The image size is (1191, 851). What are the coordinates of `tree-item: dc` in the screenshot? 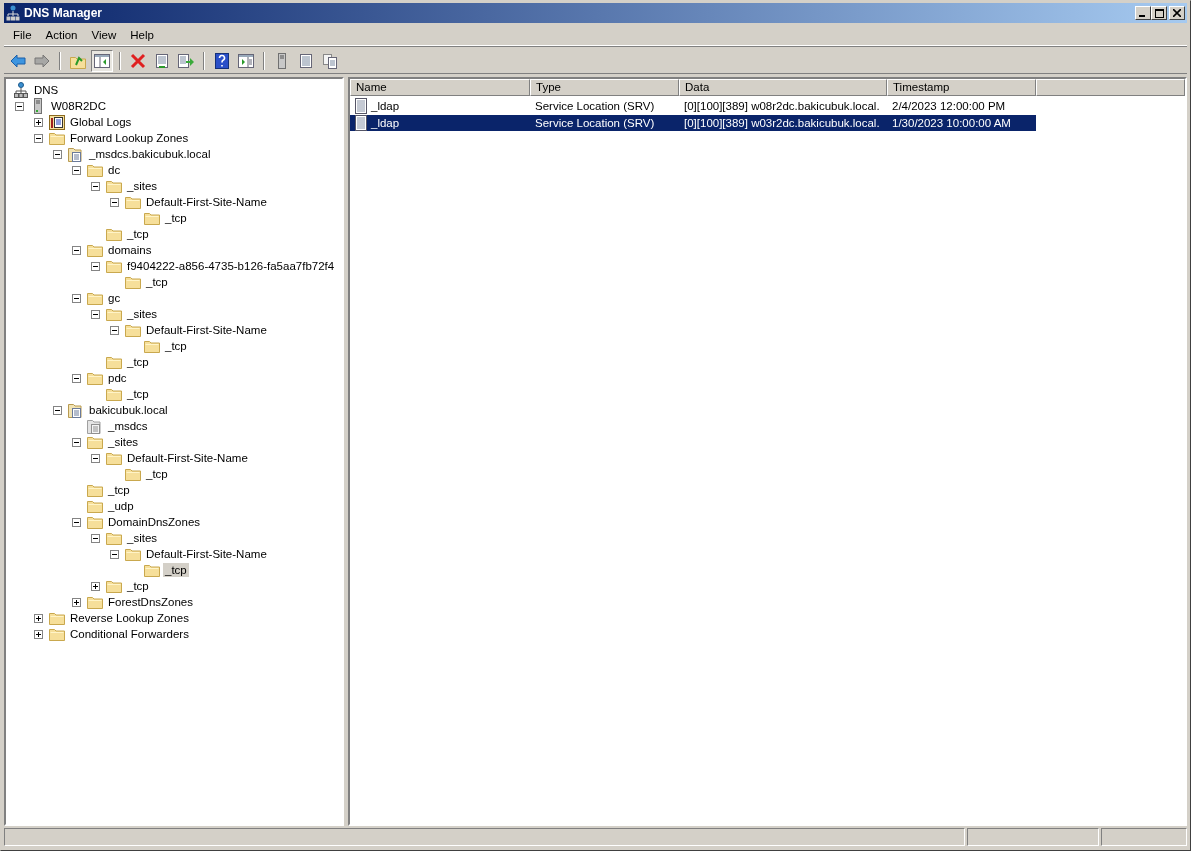 It's located at (114, 170).